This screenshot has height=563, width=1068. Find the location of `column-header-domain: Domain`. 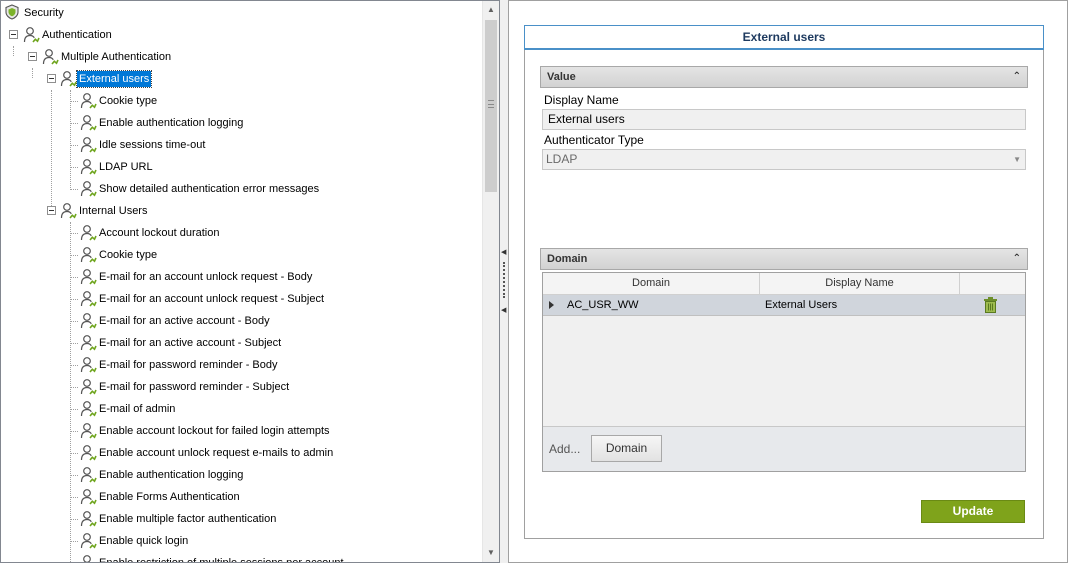

column-header-domain: Domain is located at coordinates (651, 284).